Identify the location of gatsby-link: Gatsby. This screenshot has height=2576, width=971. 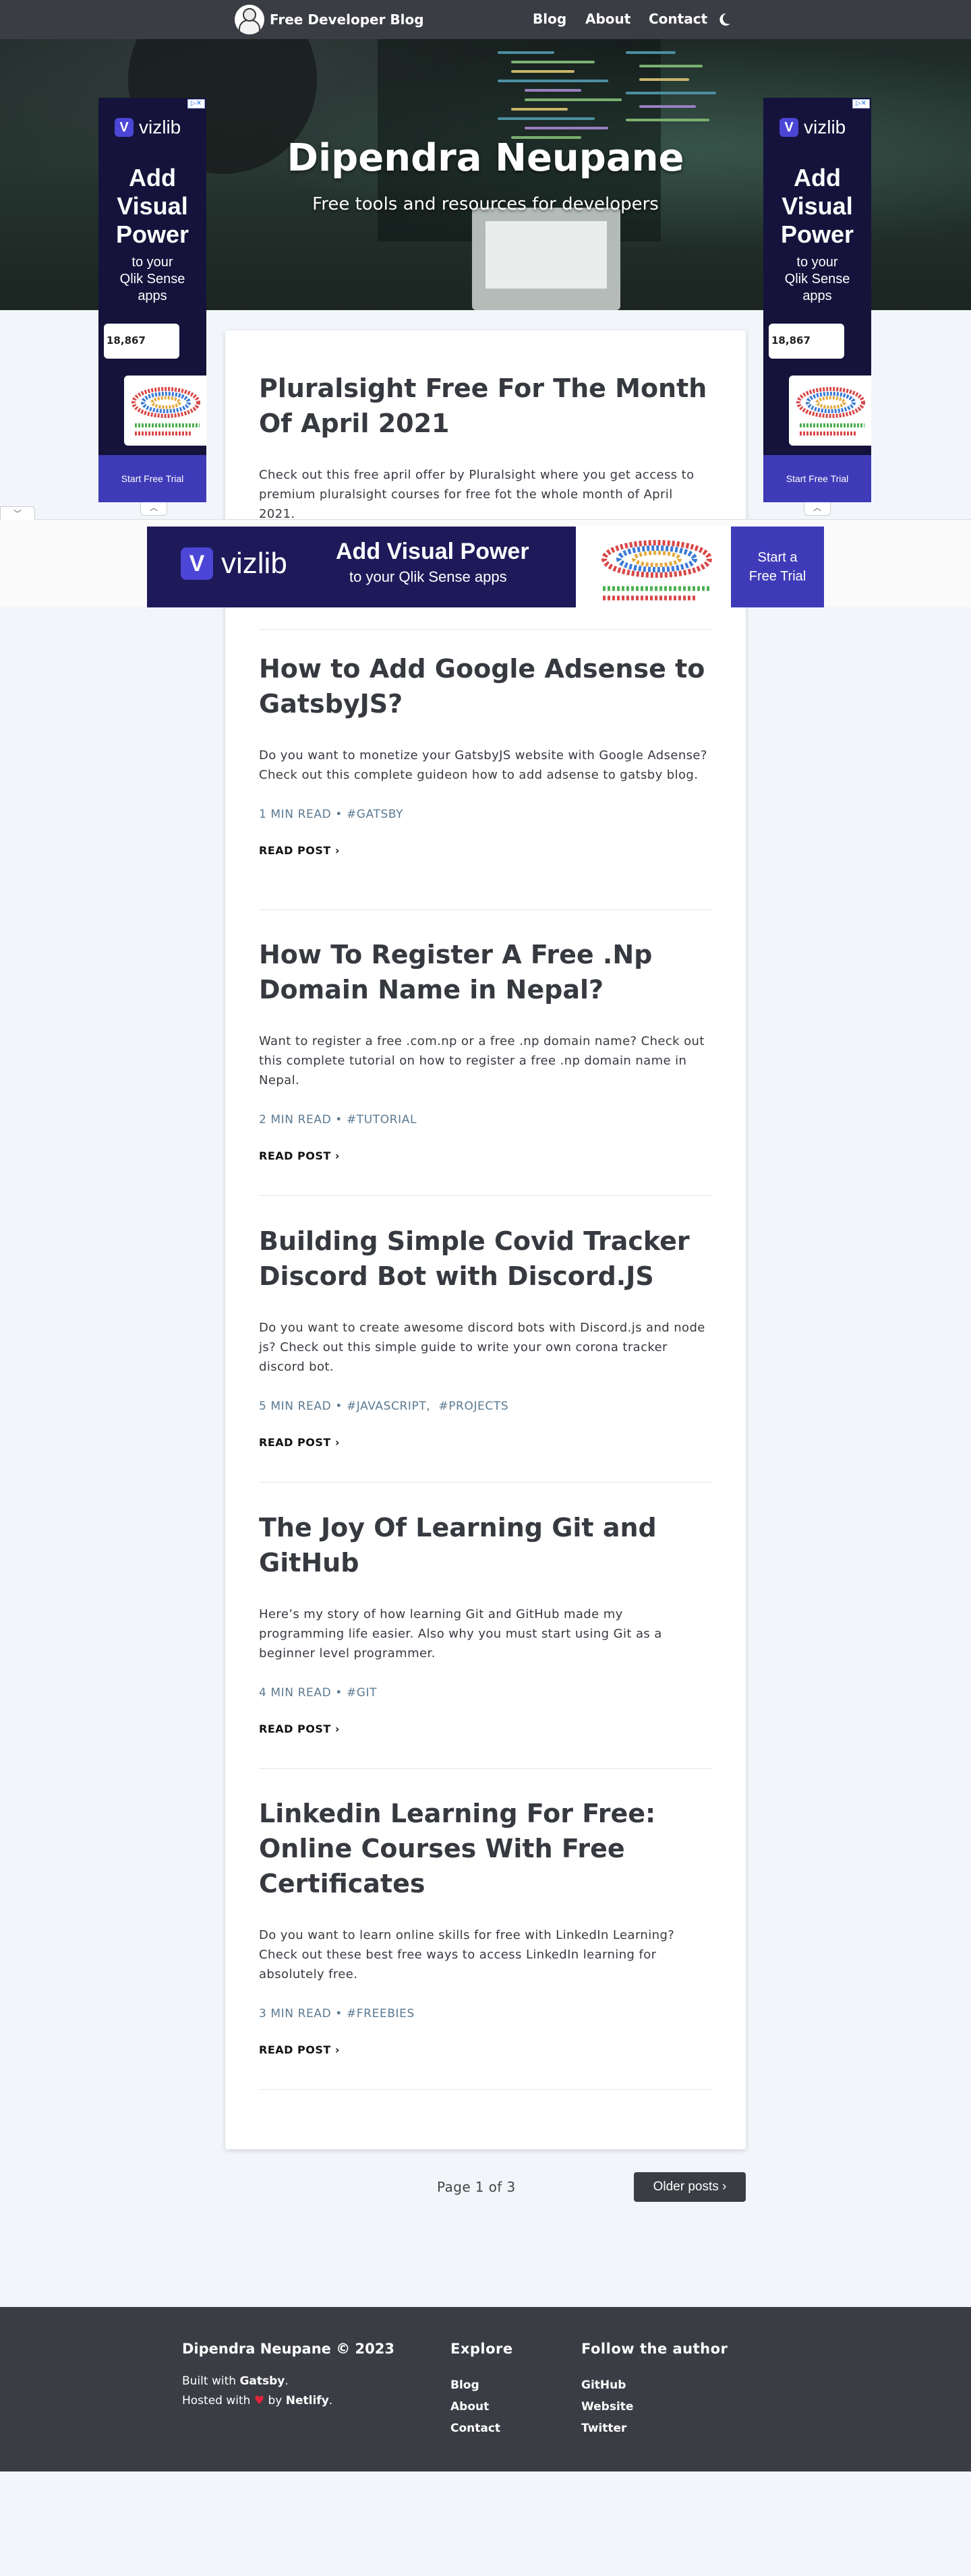
(262, 2381).